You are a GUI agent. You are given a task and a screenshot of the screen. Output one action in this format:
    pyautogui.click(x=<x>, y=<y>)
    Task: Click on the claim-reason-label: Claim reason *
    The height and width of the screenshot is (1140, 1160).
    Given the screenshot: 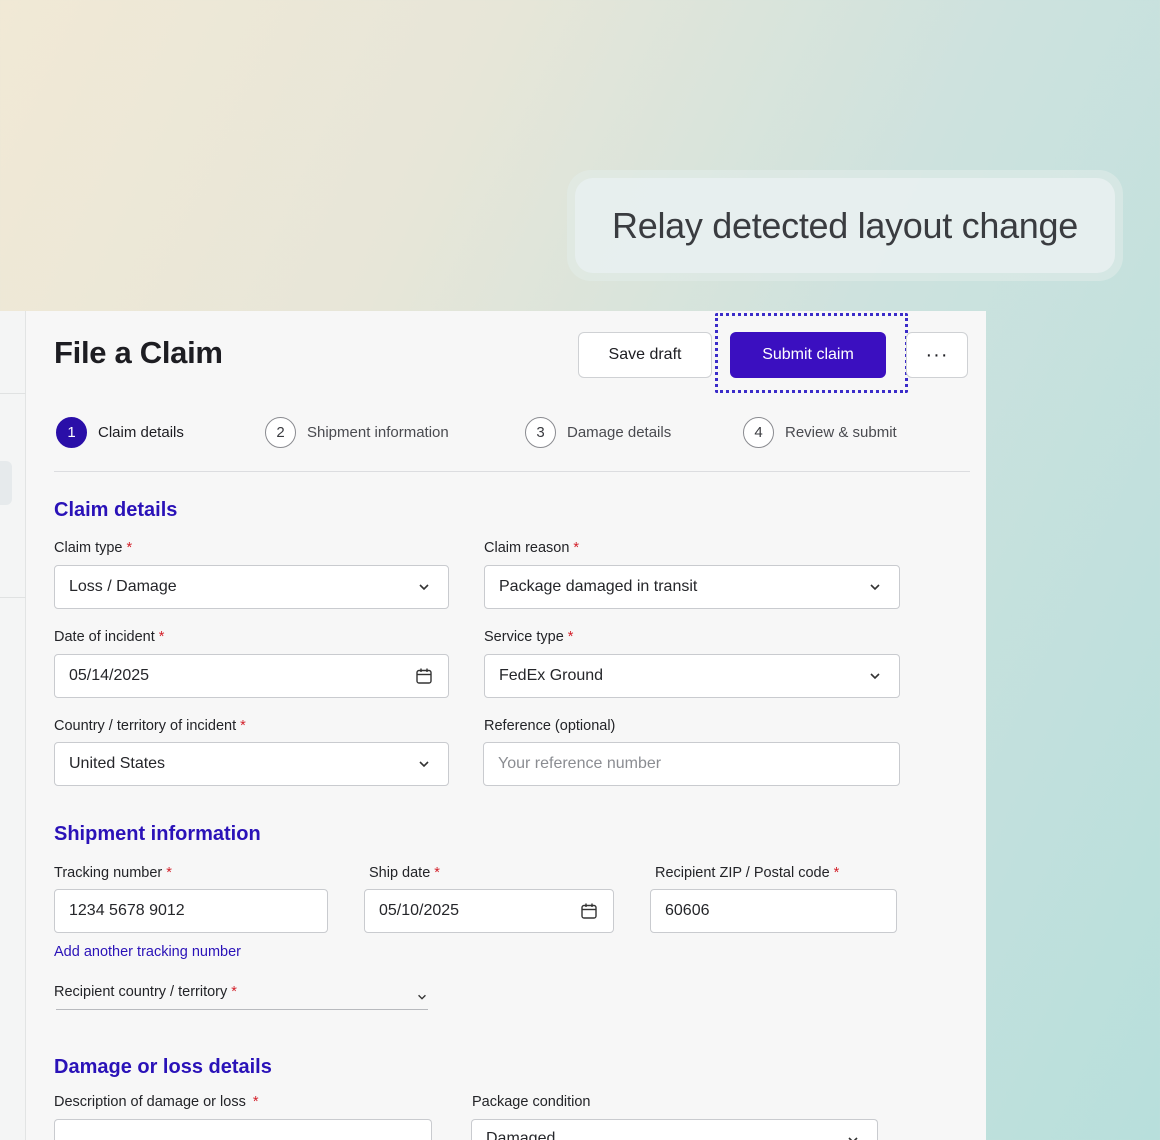 What is the action you would take?
    pyautogui.click(x=532, y=548)
    